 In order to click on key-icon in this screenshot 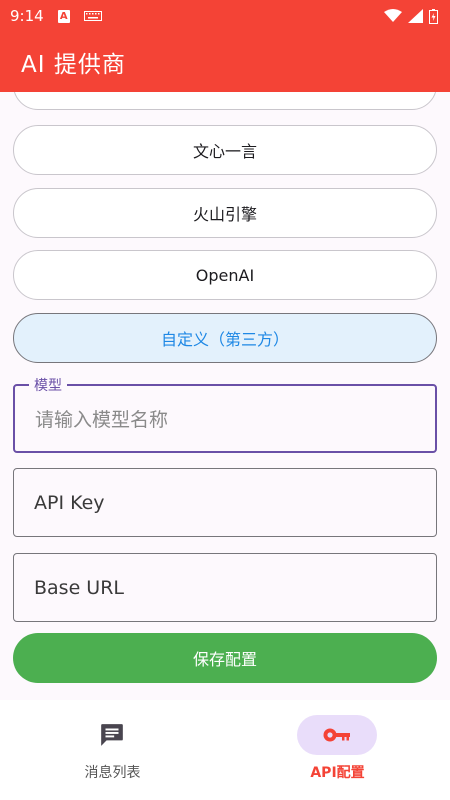, I will do `click(336, 735)`.